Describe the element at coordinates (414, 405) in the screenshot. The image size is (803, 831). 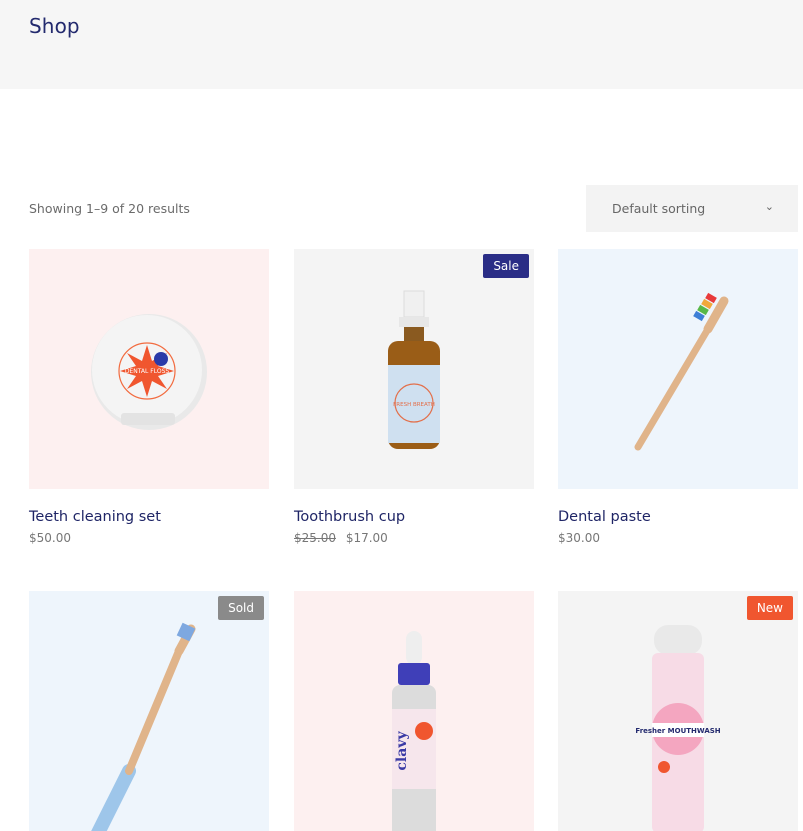
I see `svg-text: FRESH BREATH` at that location.